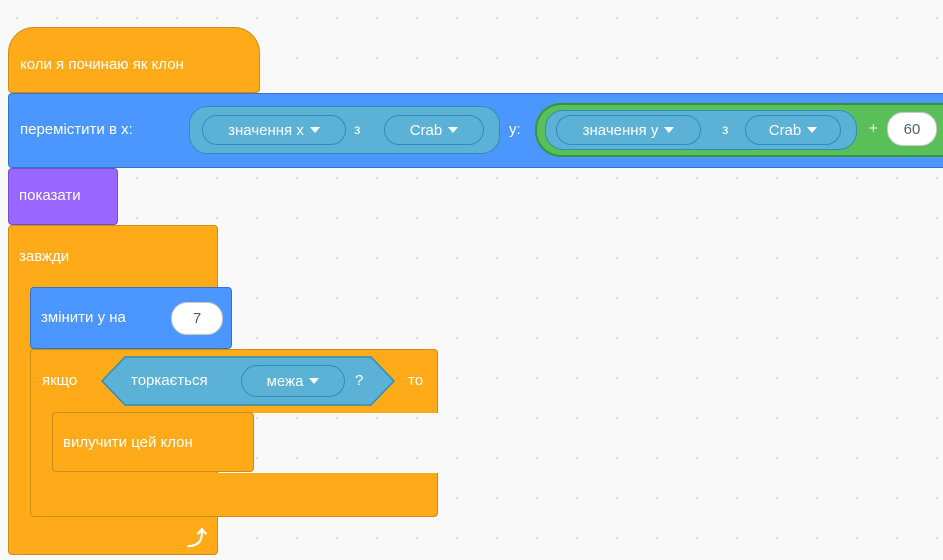  Describe the element at coordinates (426, 130) in the screenshot. I see `x-sprite-label: Crab` at that location.